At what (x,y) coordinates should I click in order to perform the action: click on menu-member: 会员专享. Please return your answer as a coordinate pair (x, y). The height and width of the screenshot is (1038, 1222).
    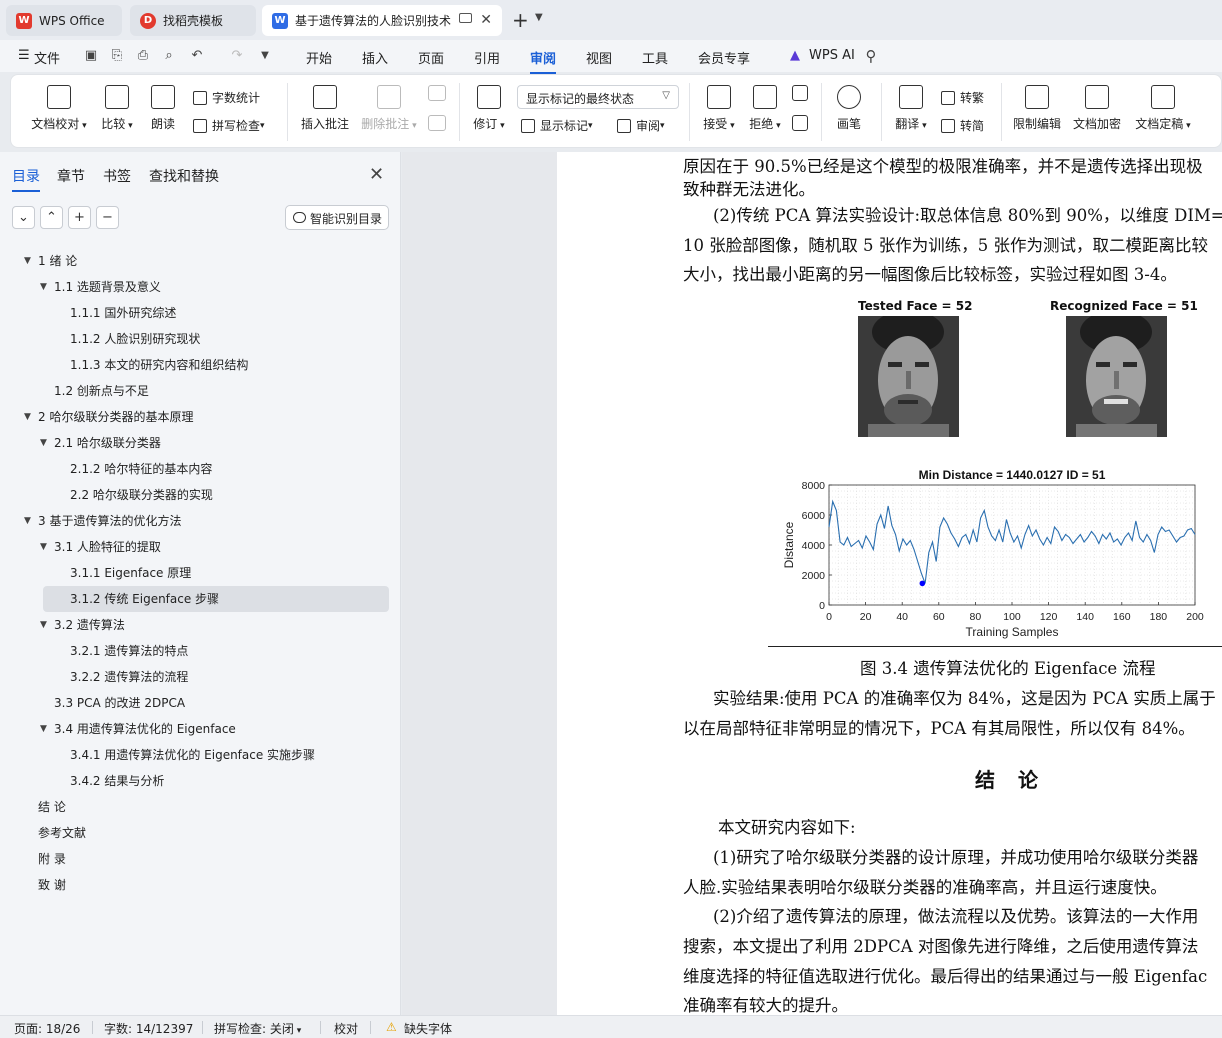
    Looking at the image, I should click on (724, 57).